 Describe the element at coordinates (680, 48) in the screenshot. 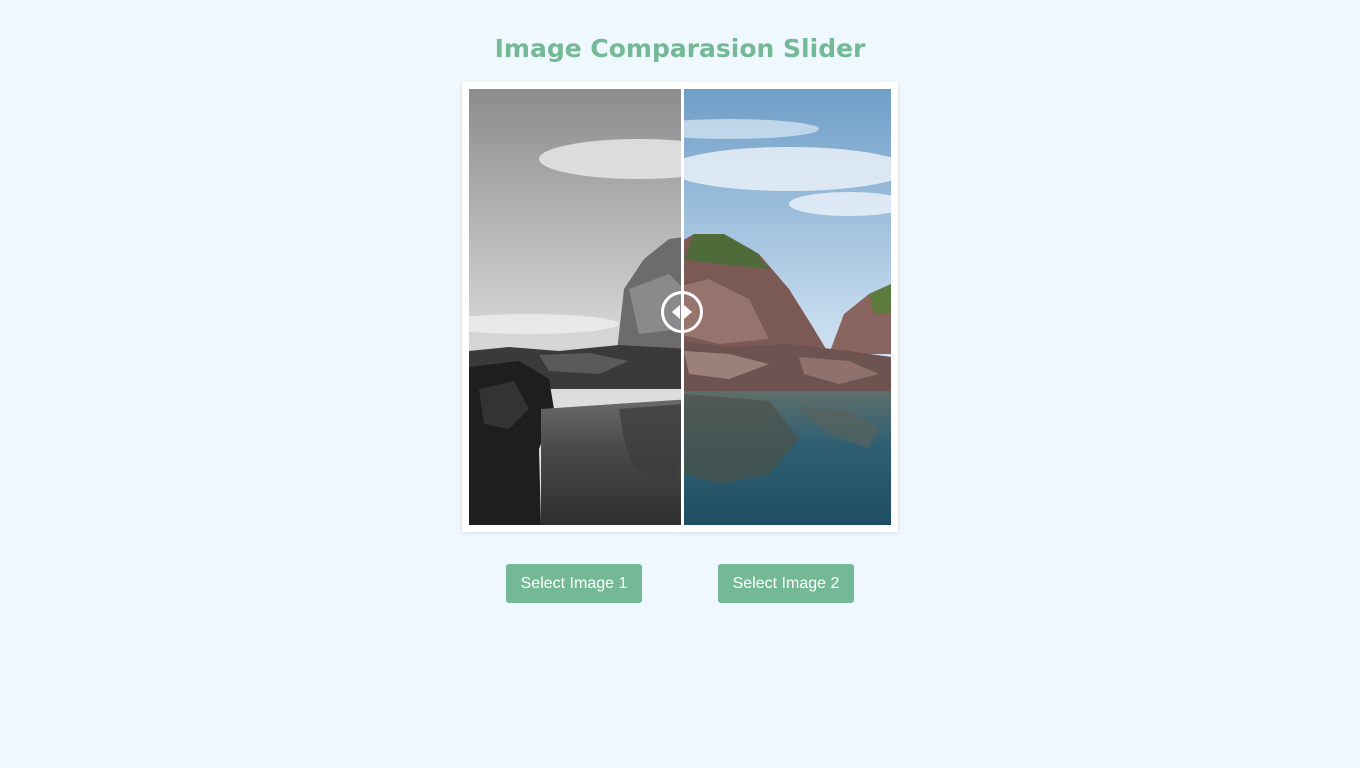

I see `page-title: Image Comparasion Slider` at that location.